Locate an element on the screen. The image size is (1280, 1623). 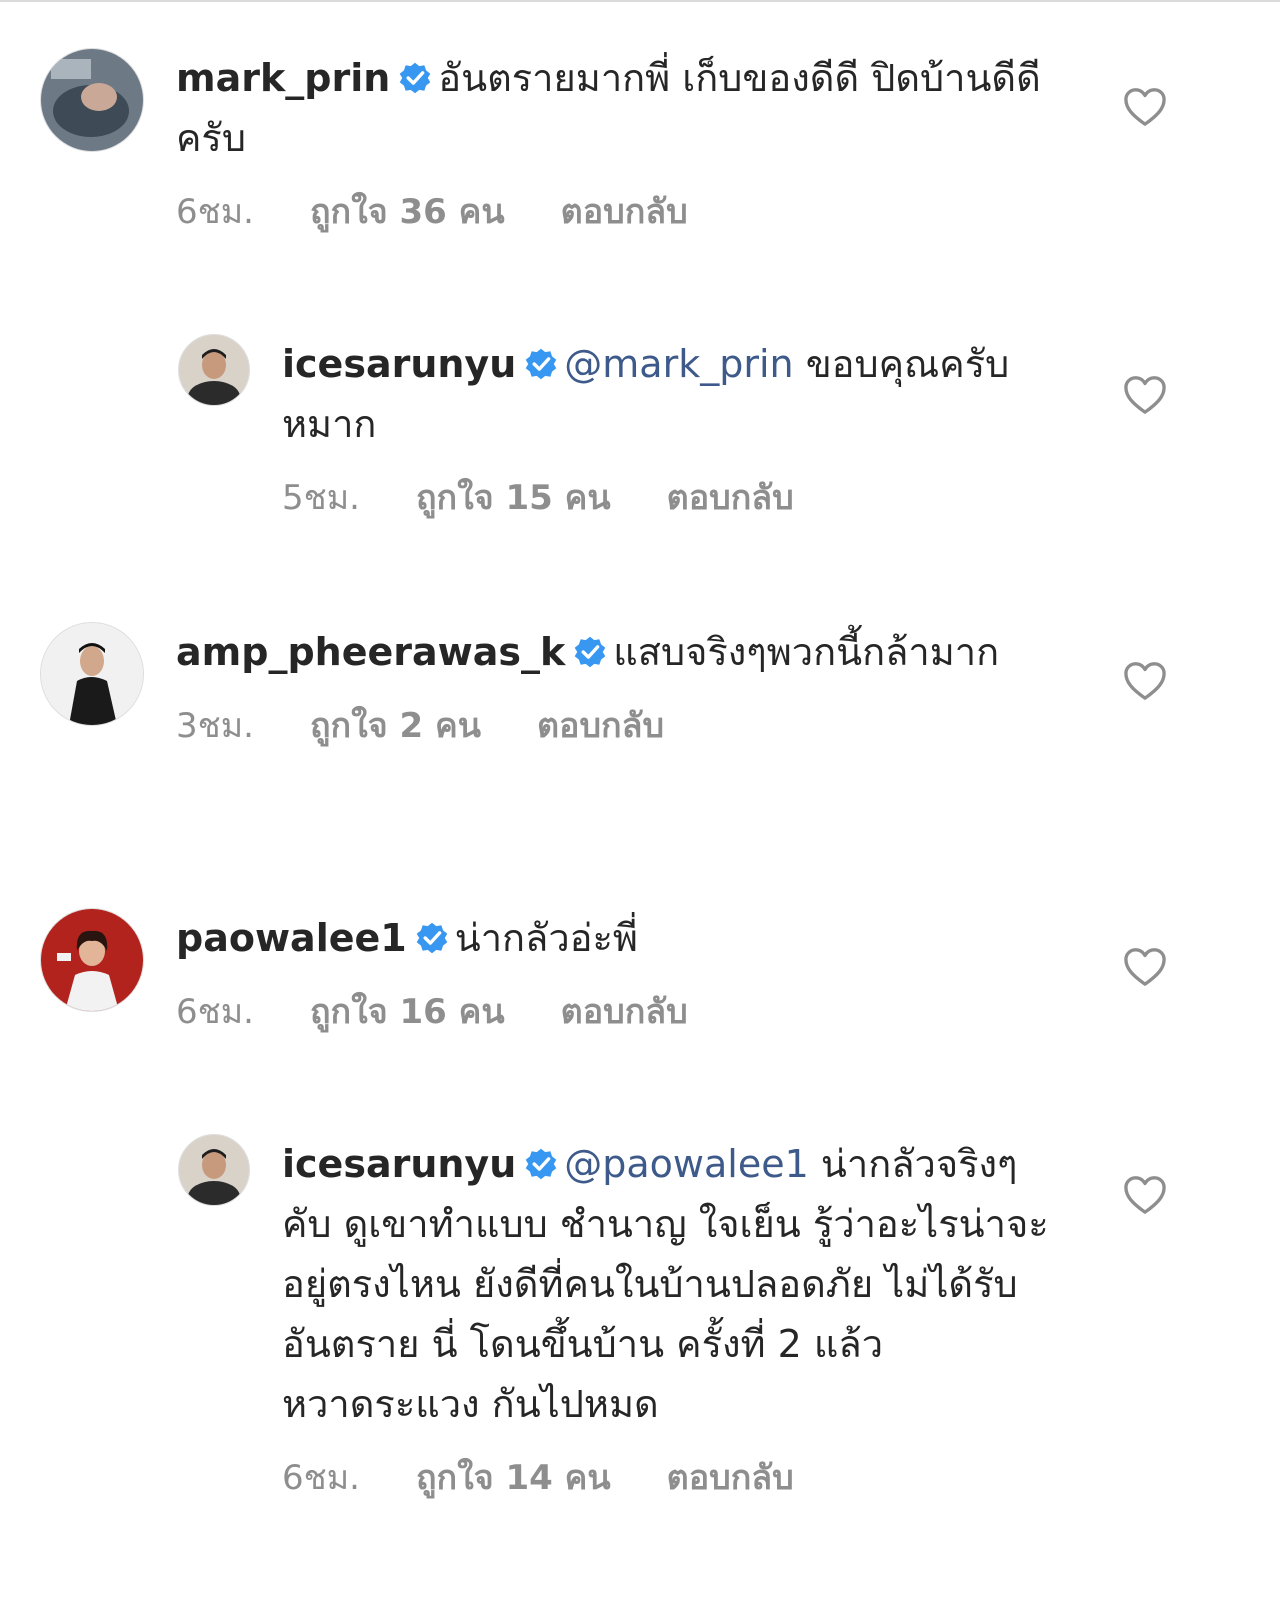
comment-text: amp_pheerawas_k แสบจริงๆพวกนี้กล้ามาก is located at coordinates (626, 652).